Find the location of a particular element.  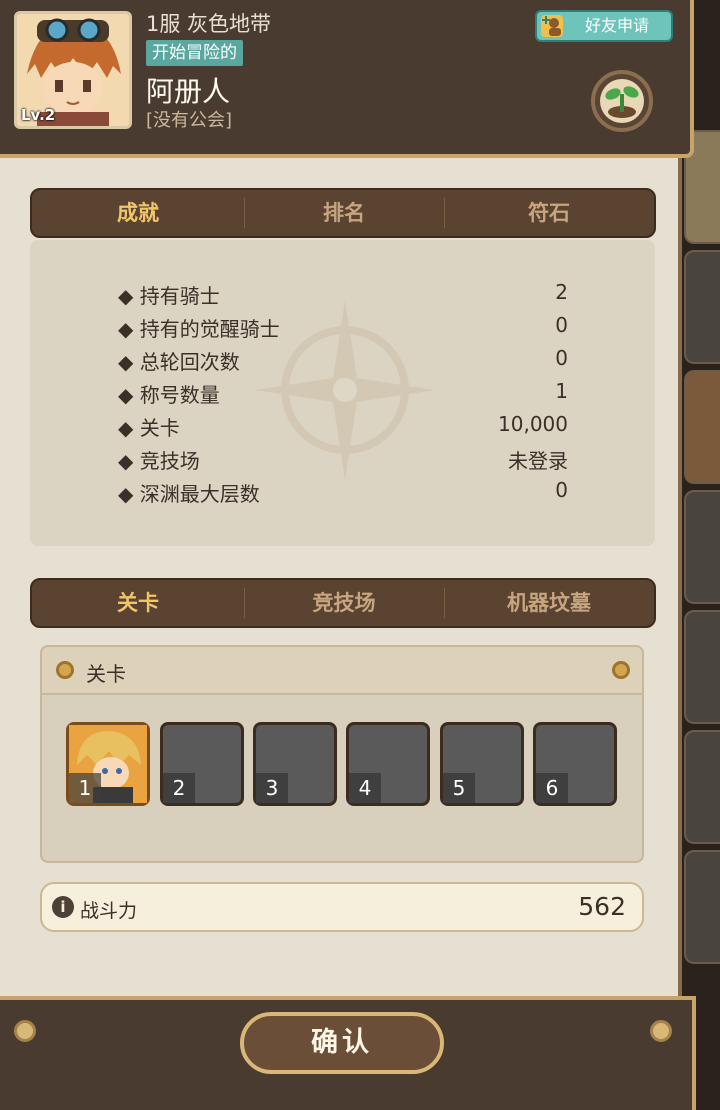

combat-power-value: 562 is located at coordinates (602, 906).